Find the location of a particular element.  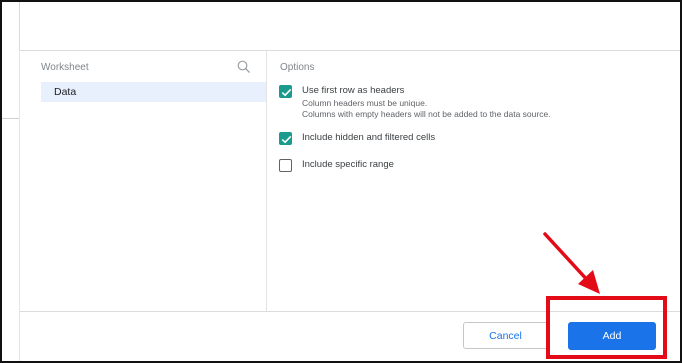

include-hidden-label: Include hidden and filtered cells is located at coordinates (369, 137).